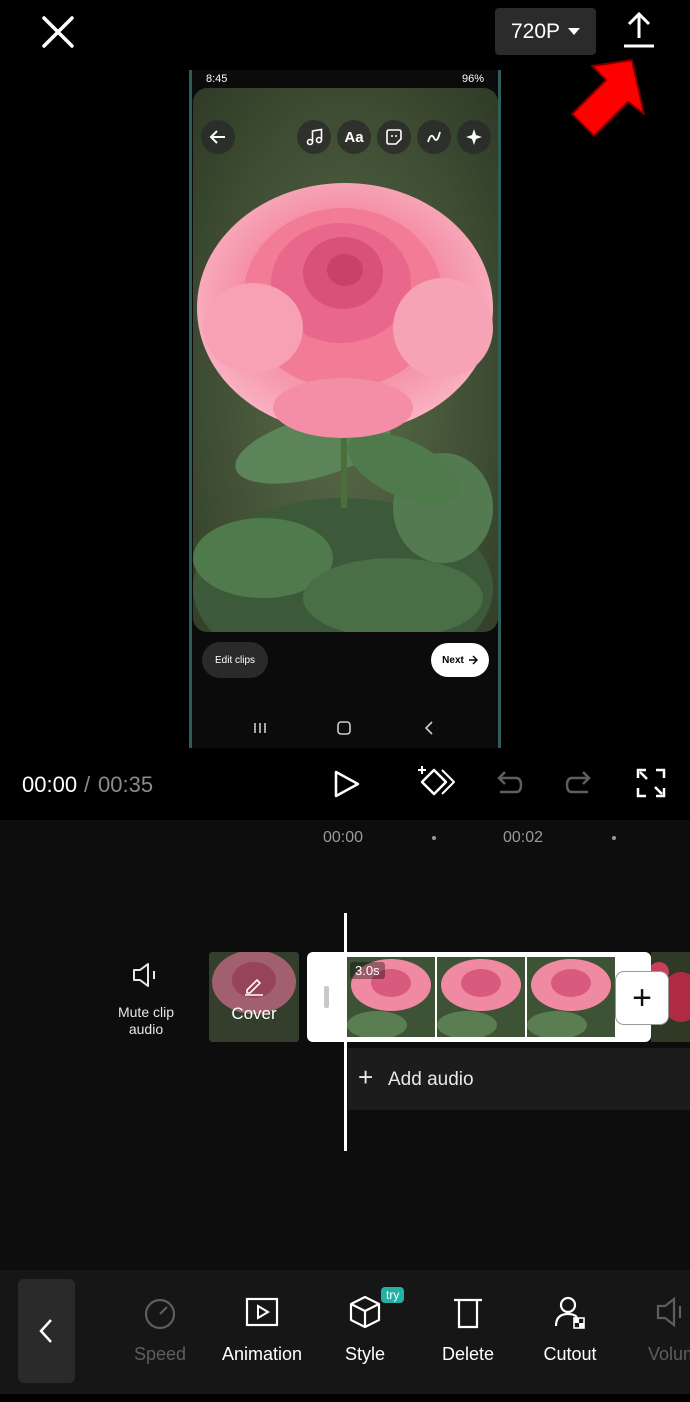 Image resolution: width=690 pixels, height=1402 pixels. Describe the element at coordinates (345, 1032) in the screenshot. I see `playhead` at that location.